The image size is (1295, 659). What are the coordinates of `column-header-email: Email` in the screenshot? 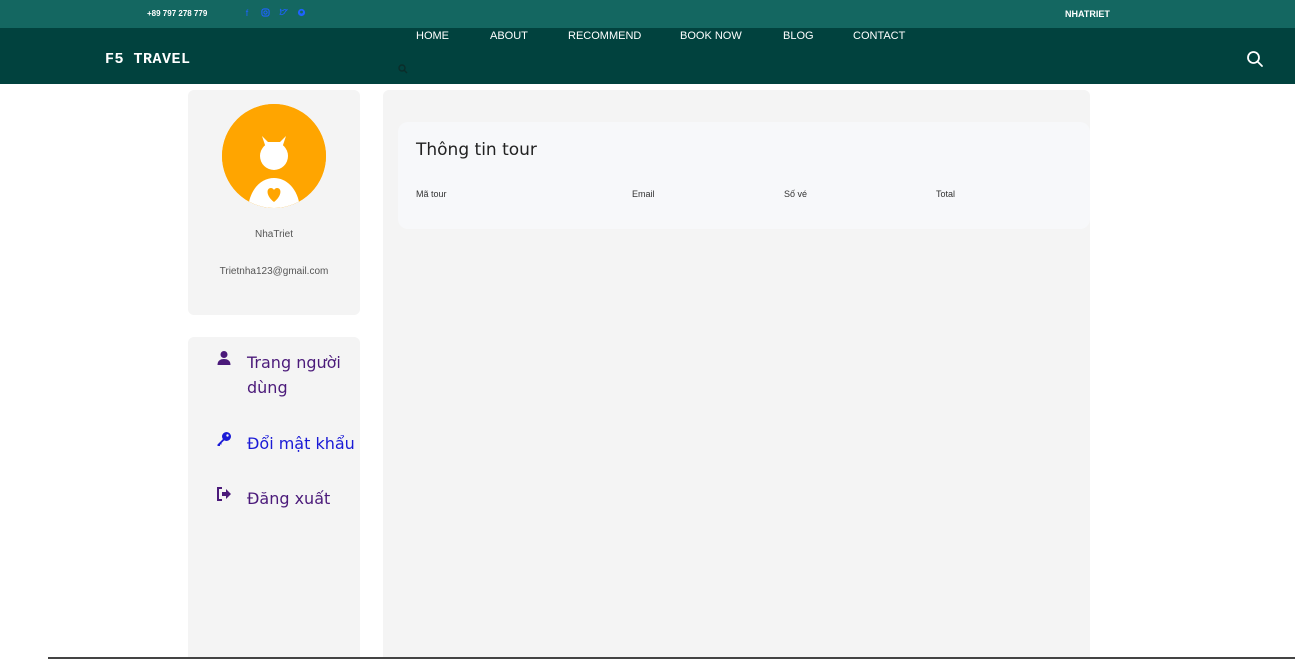 It's located at (643, 194).